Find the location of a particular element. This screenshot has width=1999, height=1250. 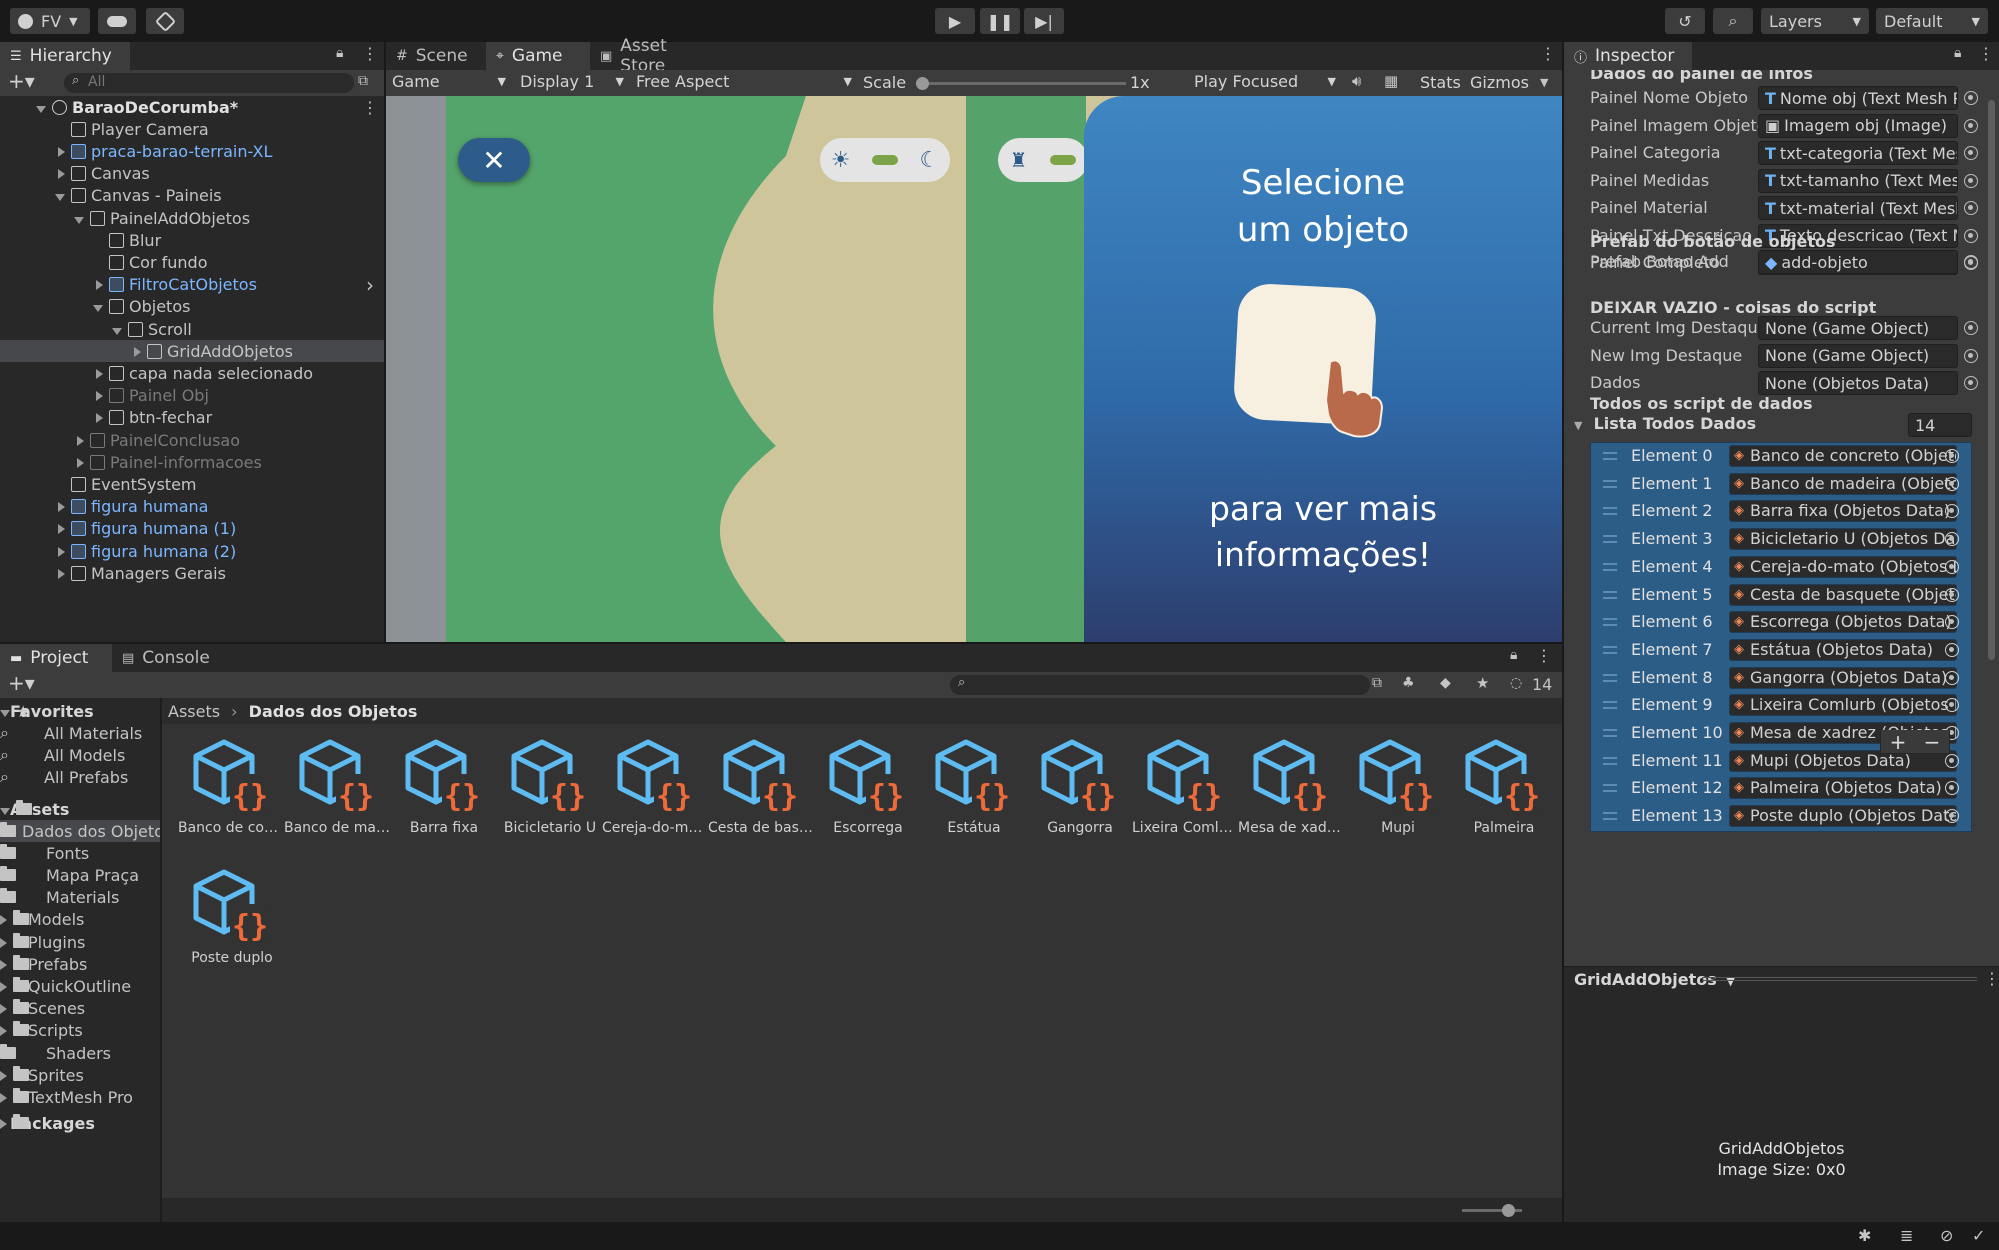

inspector-scrollbar is located at coordinates (1991, 400).